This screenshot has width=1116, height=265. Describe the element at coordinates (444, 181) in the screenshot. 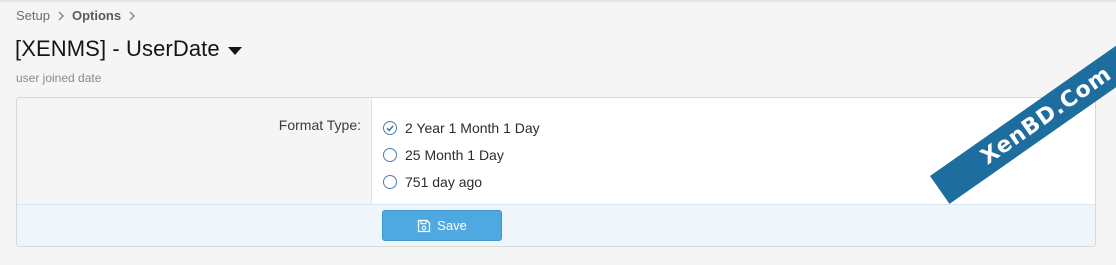

I see `format-option-label: 751 day ago` at that location.